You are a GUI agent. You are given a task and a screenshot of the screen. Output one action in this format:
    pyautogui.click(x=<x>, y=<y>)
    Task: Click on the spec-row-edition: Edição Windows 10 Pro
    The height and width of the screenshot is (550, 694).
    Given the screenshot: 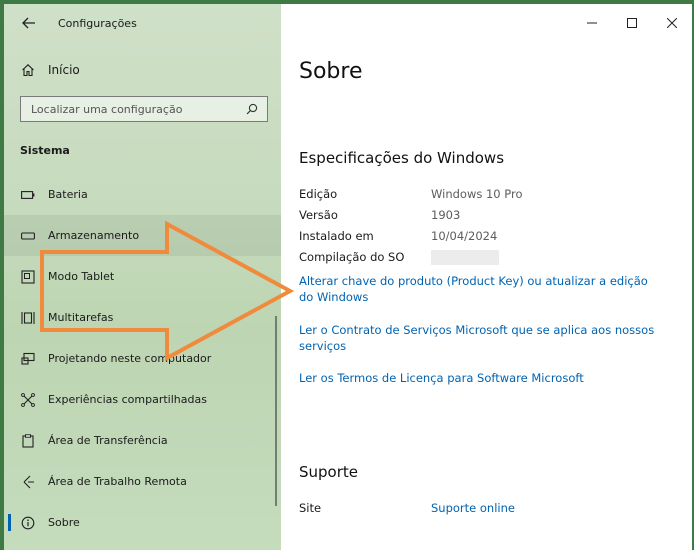 What is the action you would take?
    pyautogui.click(x=411, y=194)
    